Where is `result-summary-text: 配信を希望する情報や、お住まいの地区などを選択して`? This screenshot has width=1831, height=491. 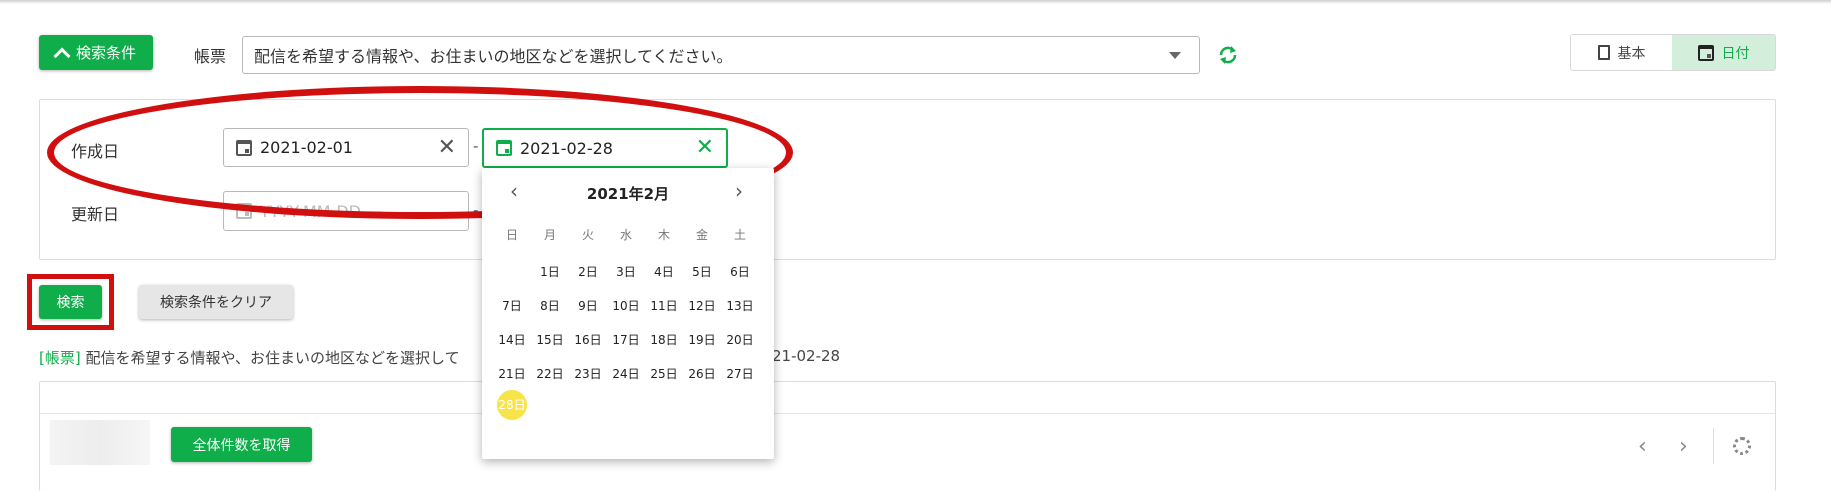
result-summary-text: 配信を希望する情報や、お住まいの地区などを選択して is located at coordinates (272, 358).